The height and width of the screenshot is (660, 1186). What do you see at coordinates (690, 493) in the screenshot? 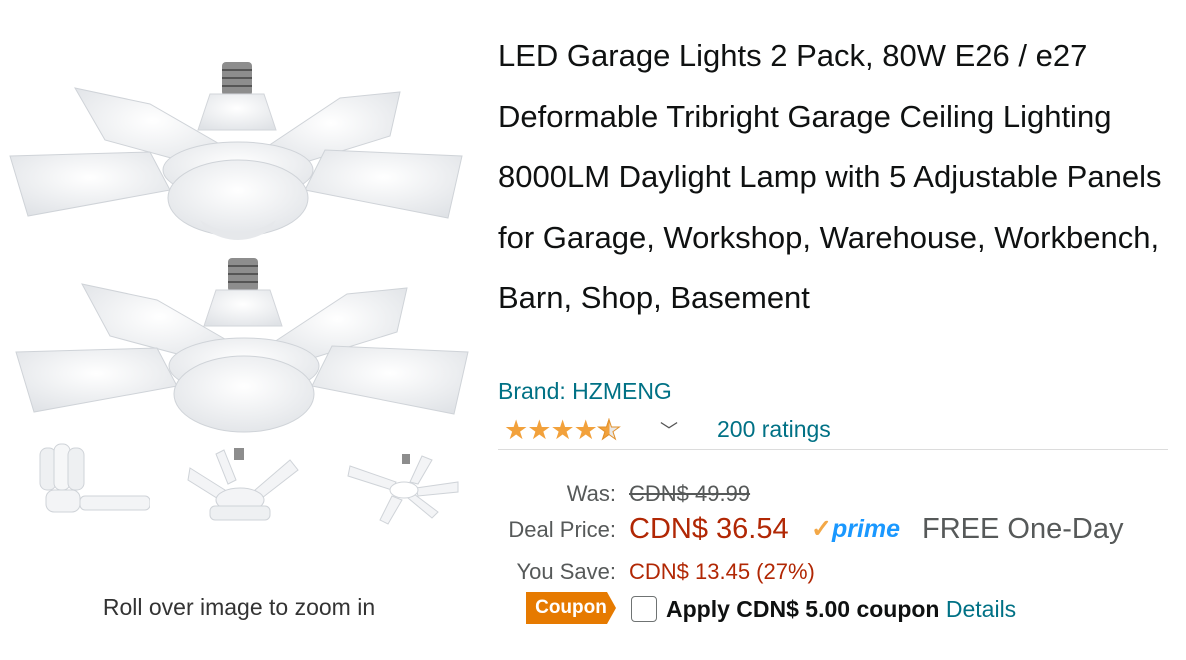
I see `was-price: CDN$ 49.99` at bounding box center [690, 493].